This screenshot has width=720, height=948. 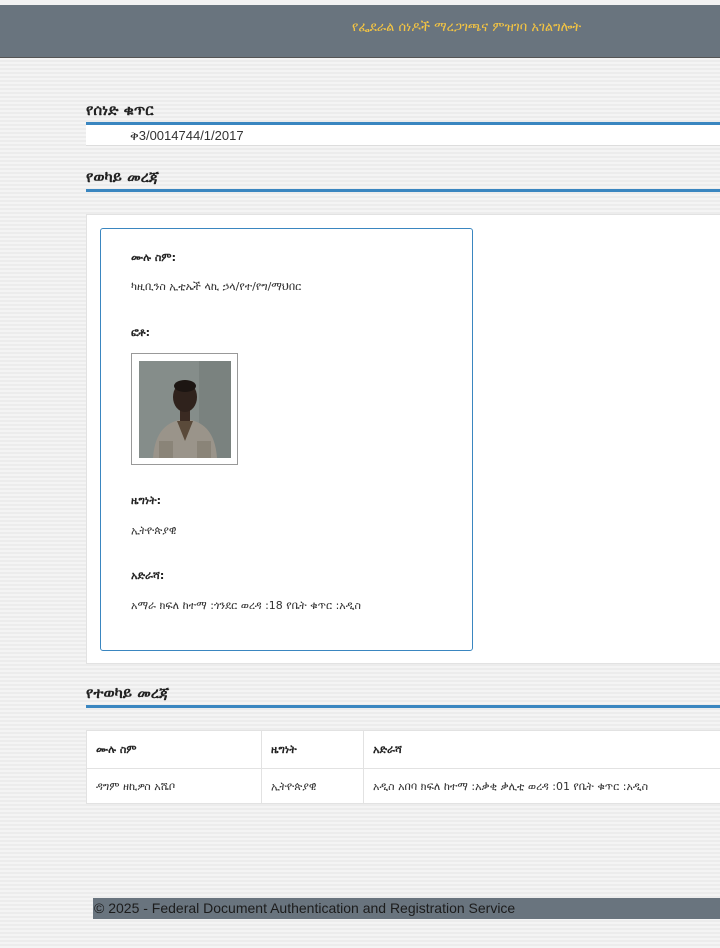 What do you see at coordinates (122, 177) in the screenshot?
I see `principal-info-heading: የወካይ መረጃ` at bounding box center [122, 177].